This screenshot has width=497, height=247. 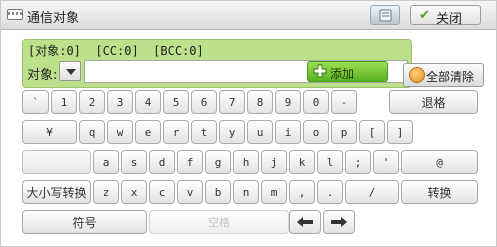 I want to click on recipient-counts: [对象:0] [CC:0] [BCC:0], so click(x=116, y=51).